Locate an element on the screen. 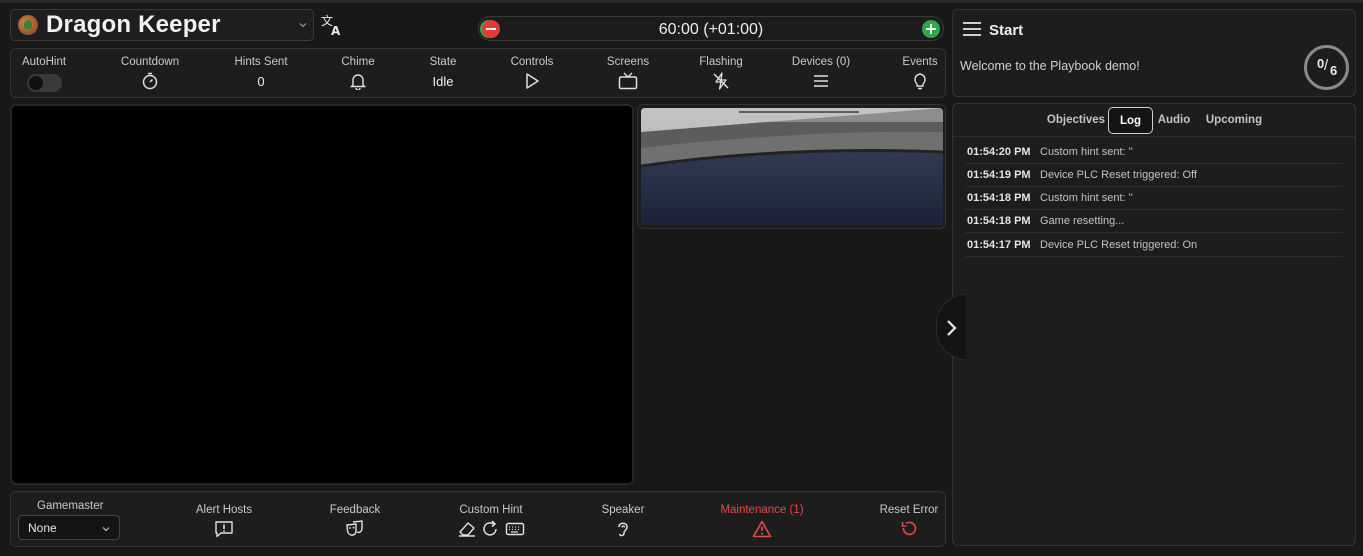 This screenshot has height=556, width=1363. events-control: Events is located at coordinates (920, 73).